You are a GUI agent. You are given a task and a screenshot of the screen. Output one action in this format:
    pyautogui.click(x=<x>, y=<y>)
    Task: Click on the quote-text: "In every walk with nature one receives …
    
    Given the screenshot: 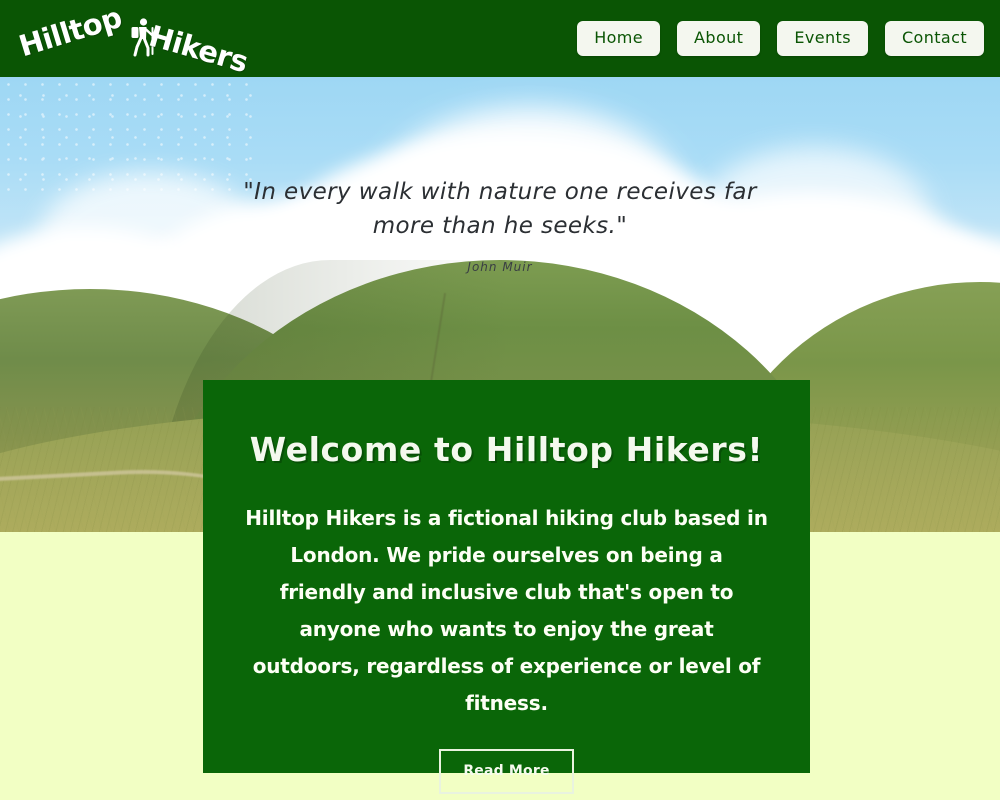 What is the action you would take?
    pyautogui.click(x=500, y=209)
    